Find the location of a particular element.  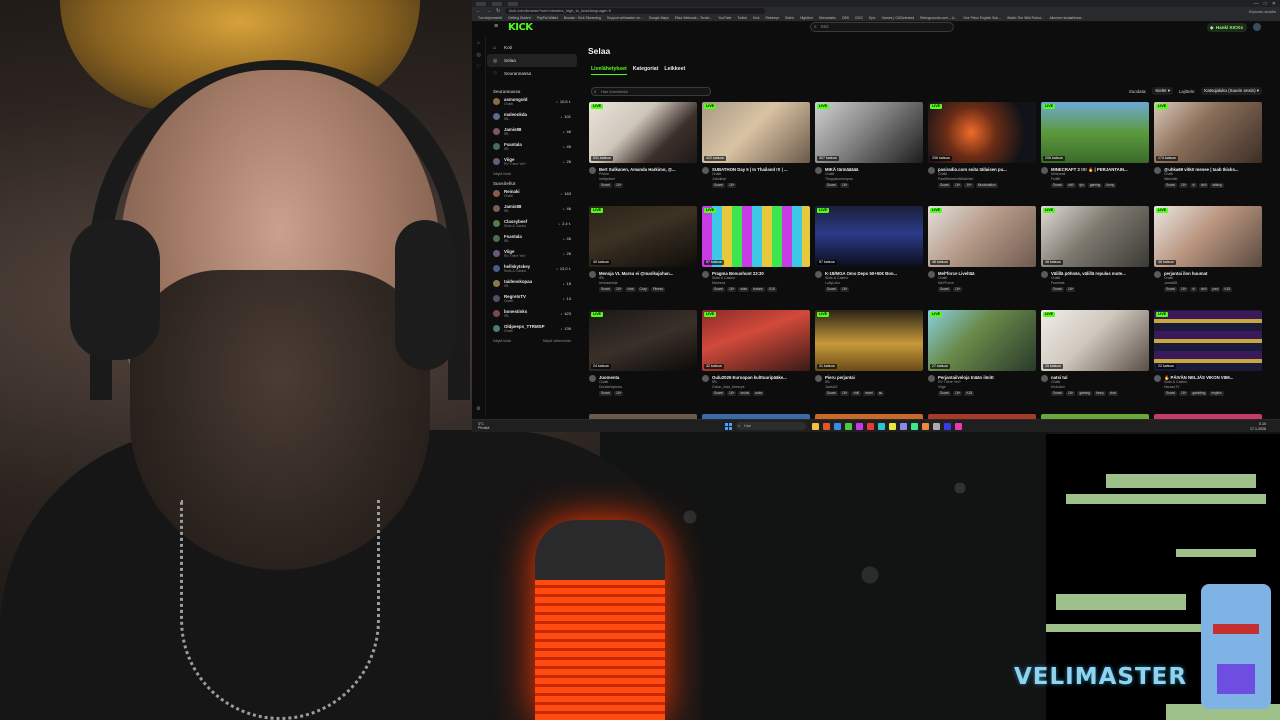

reload-icon: ↻ is located at coordinates (498, 11).